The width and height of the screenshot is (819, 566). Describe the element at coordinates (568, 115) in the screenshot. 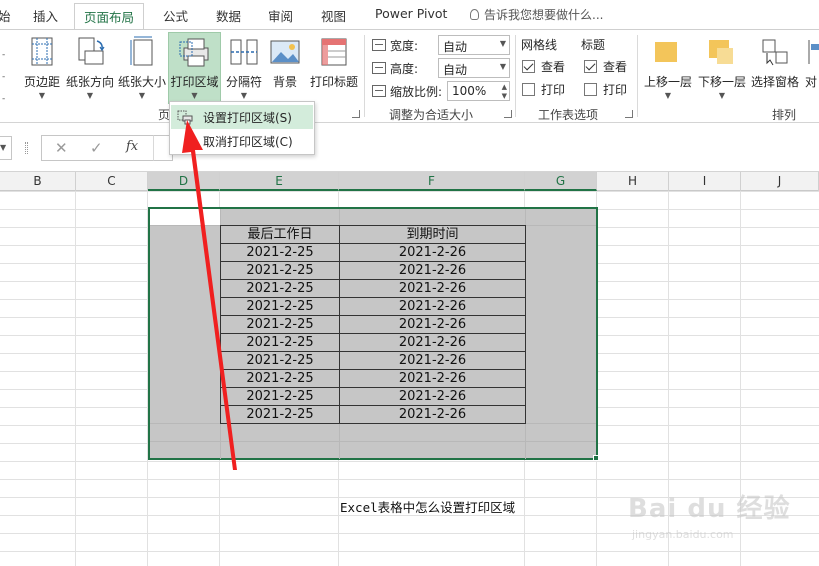

I see `sheet-options-group-label: 工作表选项` at that location.